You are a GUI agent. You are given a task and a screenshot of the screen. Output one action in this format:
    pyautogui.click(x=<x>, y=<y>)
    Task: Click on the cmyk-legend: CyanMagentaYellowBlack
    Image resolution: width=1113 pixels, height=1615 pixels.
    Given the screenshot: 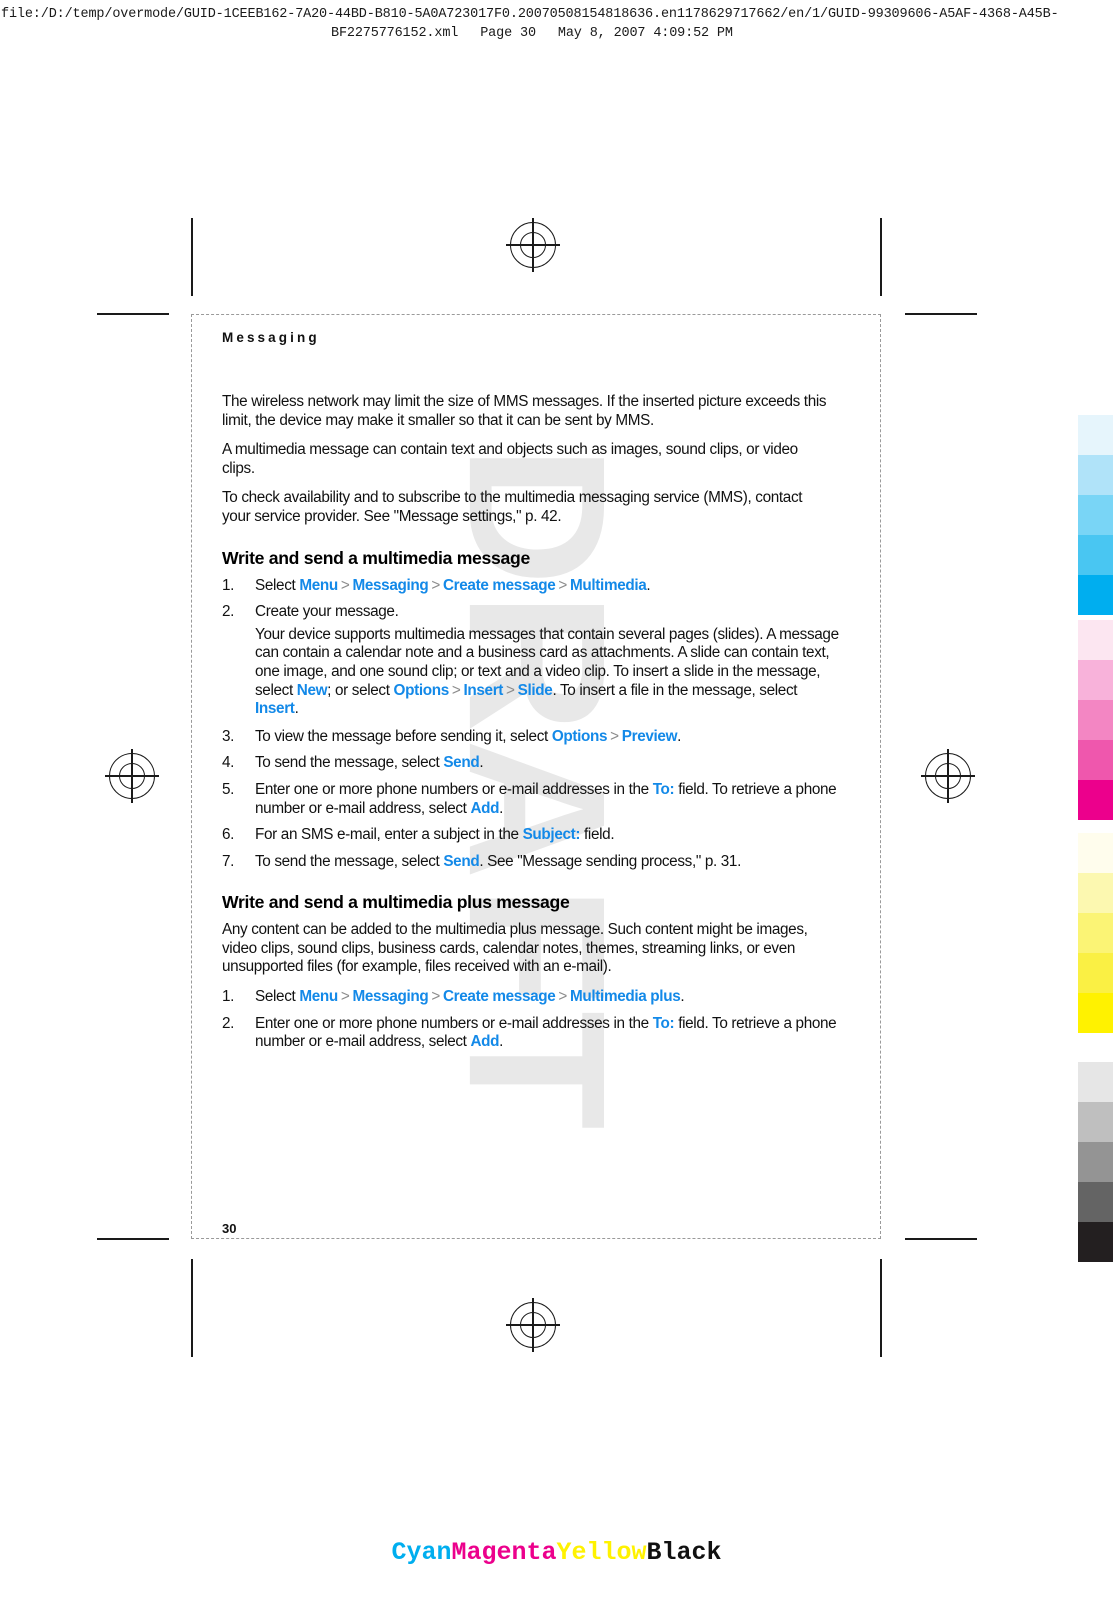 What is the action you would take?
    pyautogui.click(x=556, y=1552)
    